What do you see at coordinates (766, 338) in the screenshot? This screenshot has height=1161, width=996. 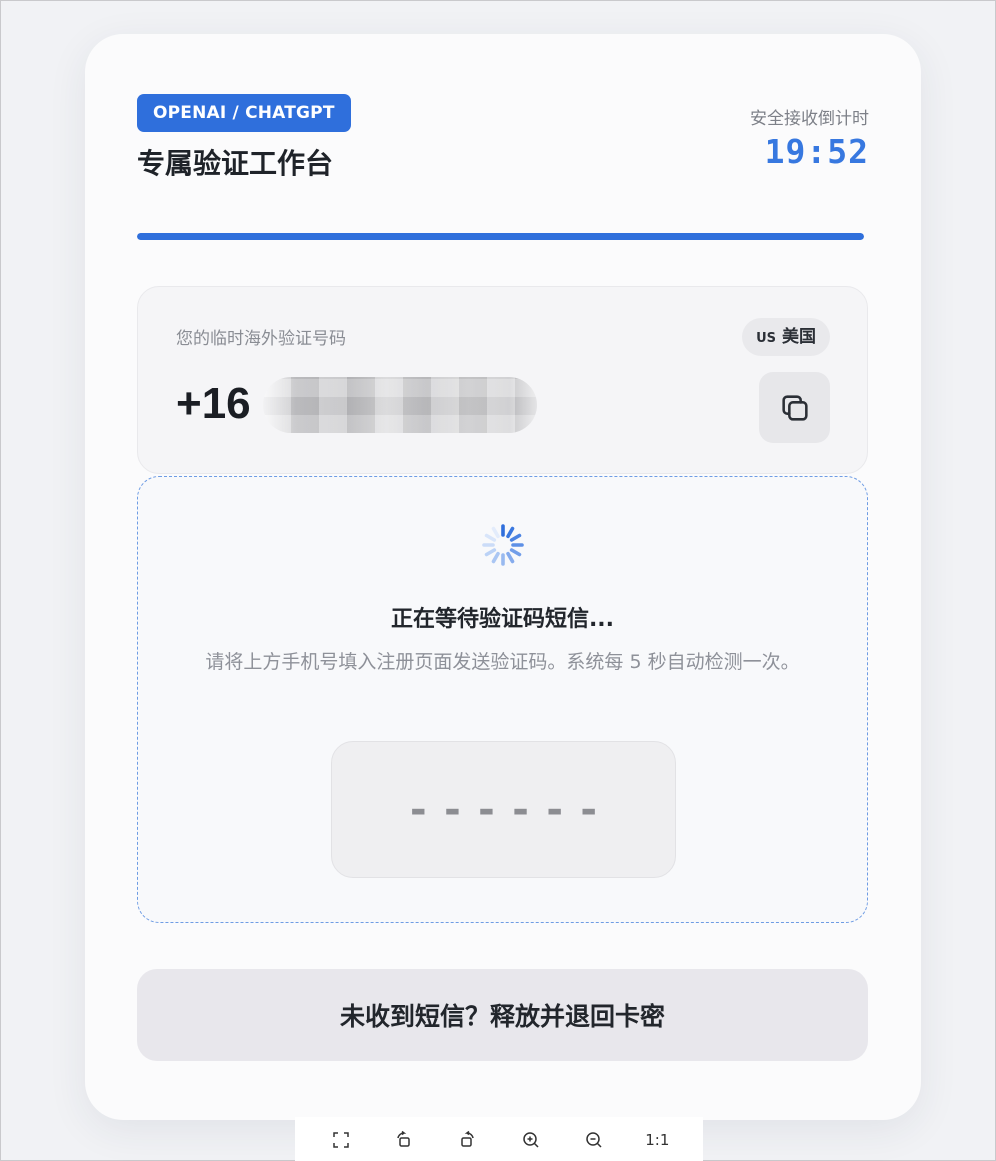 I see `country-code: US` at bounding box center [766, 338].